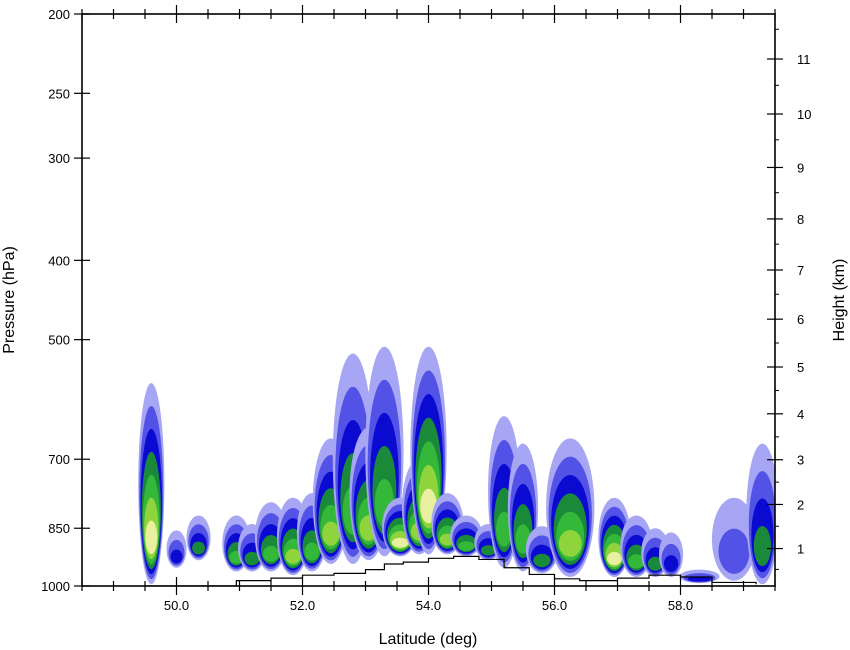 The width and height of the screenshot is (850, 650). Describe the element at coordinates (804, 59) in the screenshot. I see `y-tick-label-right: 11` at that location.